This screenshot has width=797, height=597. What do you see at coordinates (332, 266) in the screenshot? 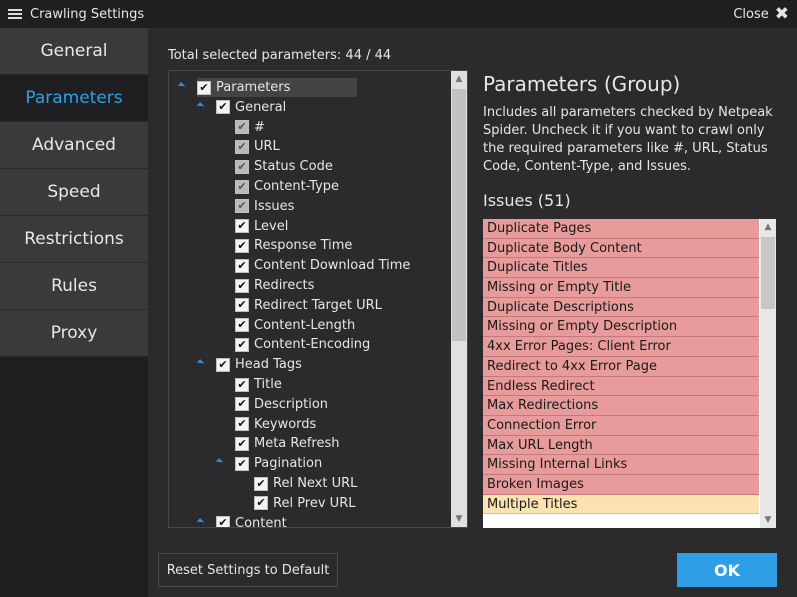
I see `tree-item-label: Content Download Time` at bounding box center [332, 266].